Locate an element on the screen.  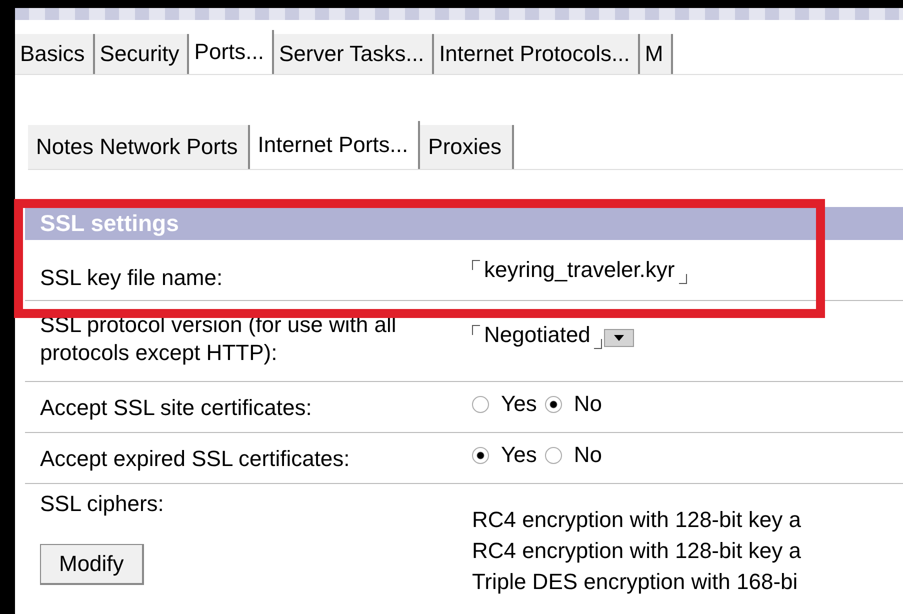
field-label: SSL ciphers: is located at coordinates (102, 504).